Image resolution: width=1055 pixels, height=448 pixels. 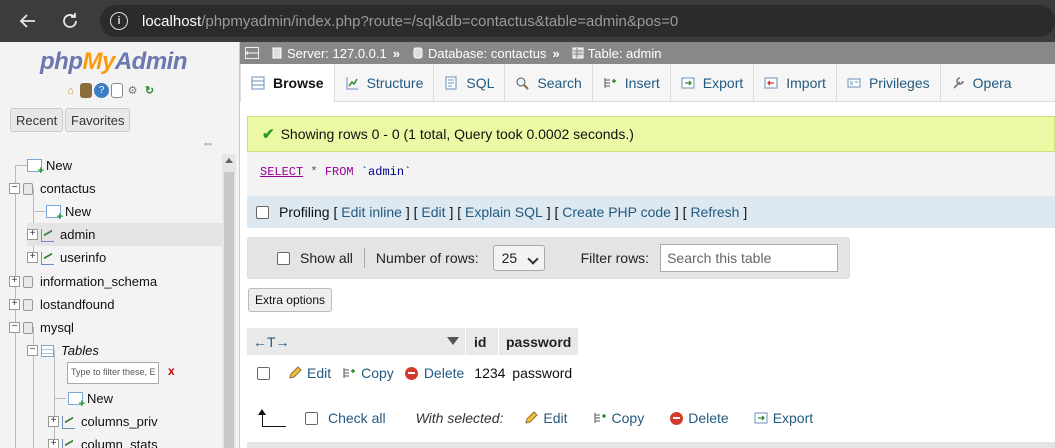 What do you see at coordinates (252, 53) in the screenshot?
I see `collapse-nav-icon: ⟵` at bounding box center [252, 53].